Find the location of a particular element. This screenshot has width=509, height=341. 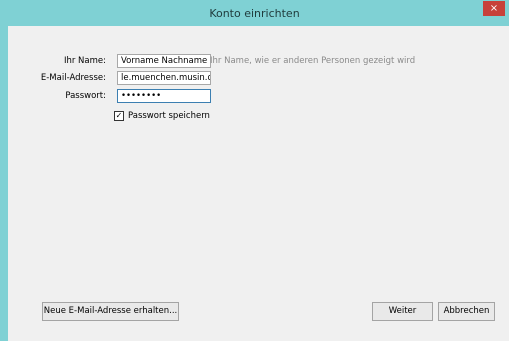

window-title: Konto einrichten is located at coordinates (254, 13).